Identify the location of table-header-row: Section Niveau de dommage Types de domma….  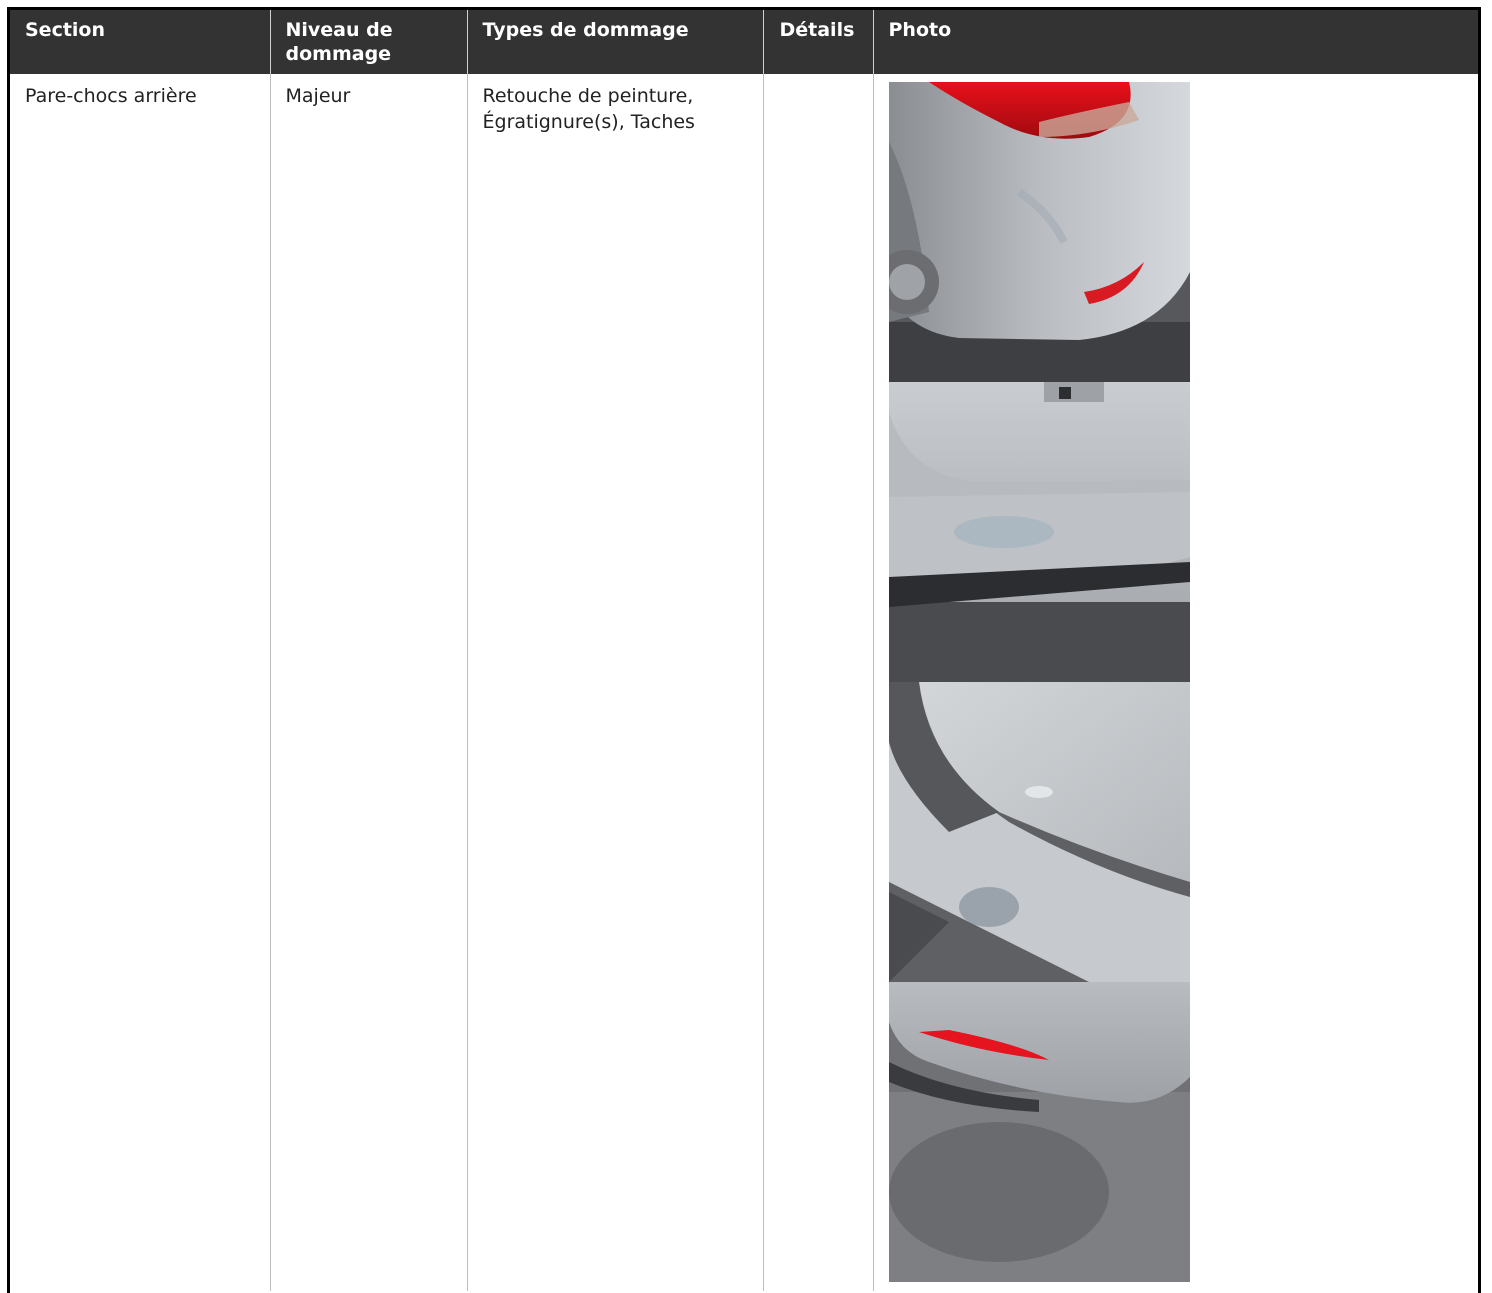
(744, 42).